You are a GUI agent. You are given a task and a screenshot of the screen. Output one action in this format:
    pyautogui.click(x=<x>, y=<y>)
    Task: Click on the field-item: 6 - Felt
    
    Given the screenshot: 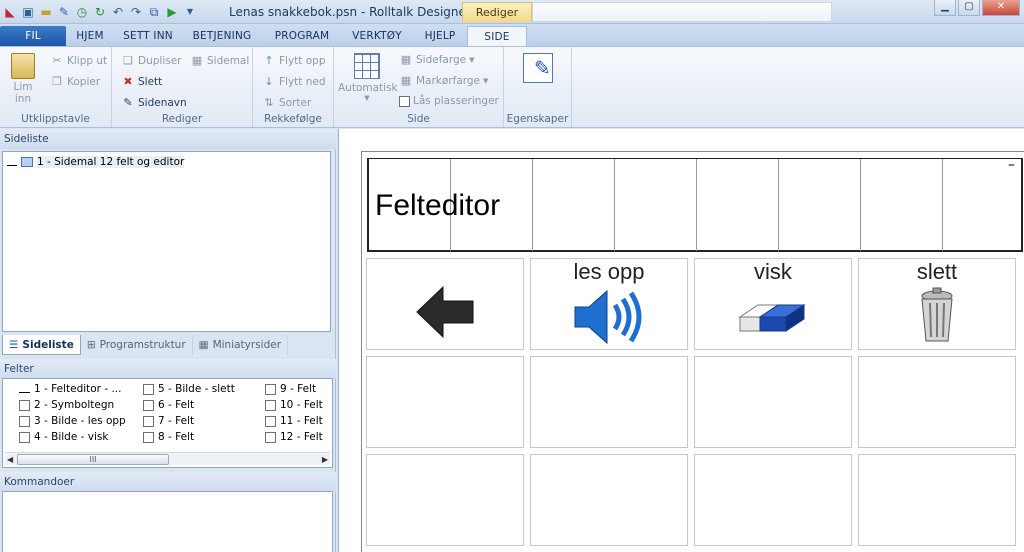 What is the action you would take?
    pyautogui.click(x=189, y=405)
    